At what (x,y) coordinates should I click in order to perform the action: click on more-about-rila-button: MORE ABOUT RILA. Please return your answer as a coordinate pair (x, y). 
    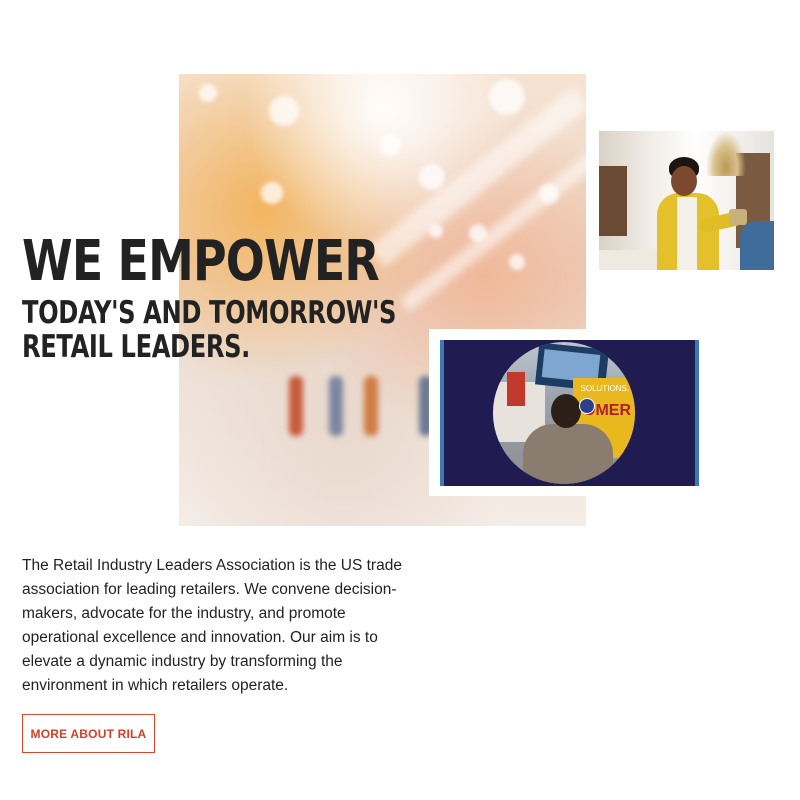
    Looking at the image, I should click on (88, 733).